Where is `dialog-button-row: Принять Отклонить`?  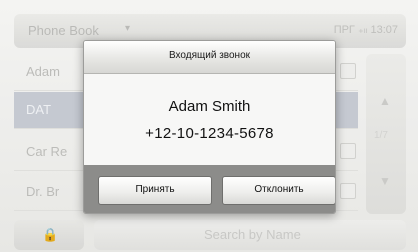 dialog-button-row: Принять Отклонить is located at coordinates (209, 189).